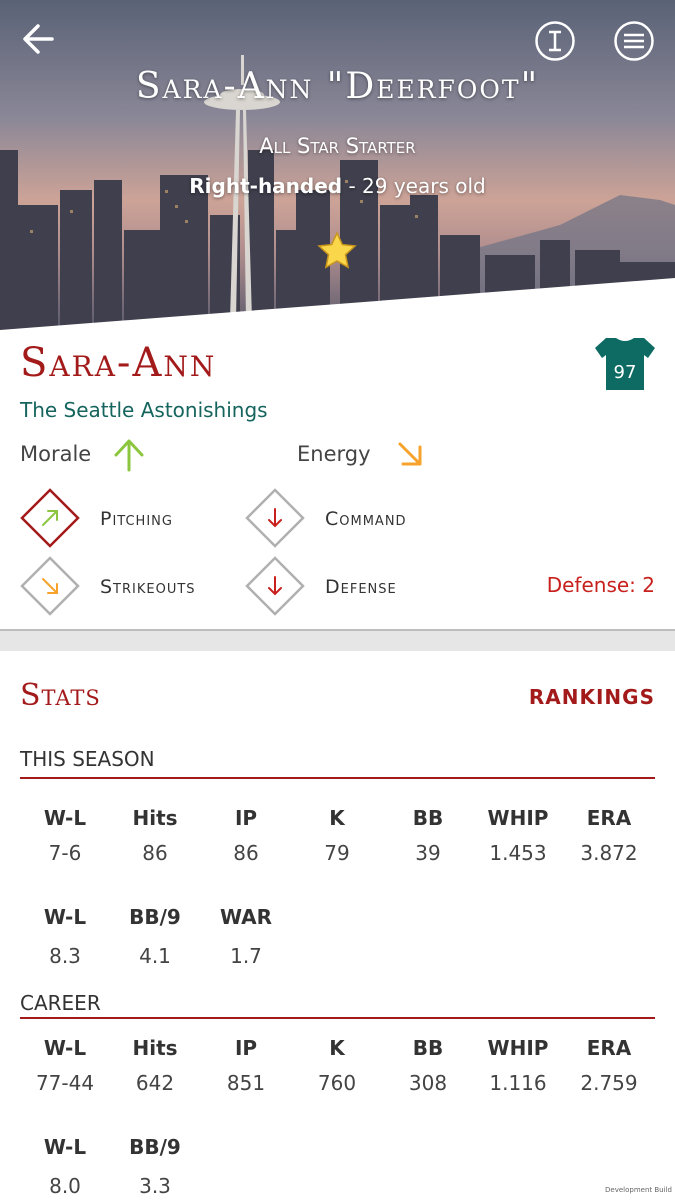  What do you see at coordinates (65, 956) in the screenshot?
I see `stat-value-0: 8.3` at bounding box center [65, 956].